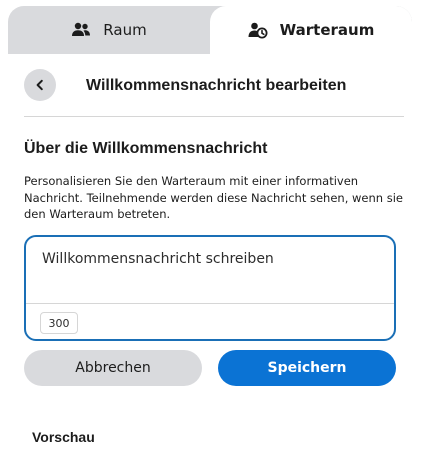 This screenshot has width=423, height=461. I want to click on waiting-room-icon, so click(258, 30).